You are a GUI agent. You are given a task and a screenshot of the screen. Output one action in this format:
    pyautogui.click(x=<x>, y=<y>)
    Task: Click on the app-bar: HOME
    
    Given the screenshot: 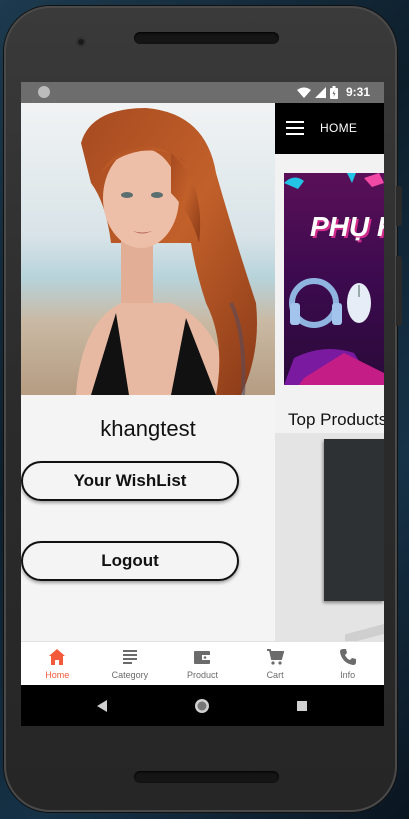 What is the action you would take?
    pyautogui.click(x=329, y=128)
    